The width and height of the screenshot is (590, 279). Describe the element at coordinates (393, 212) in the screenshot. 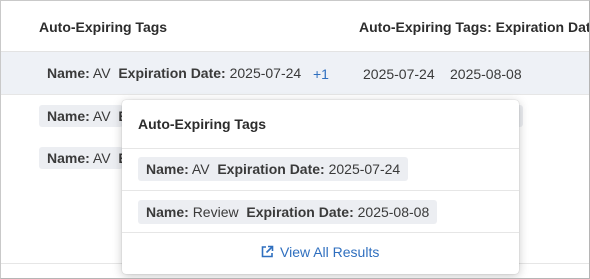

I see `tag-date-value: 2025-08-08` at that location.